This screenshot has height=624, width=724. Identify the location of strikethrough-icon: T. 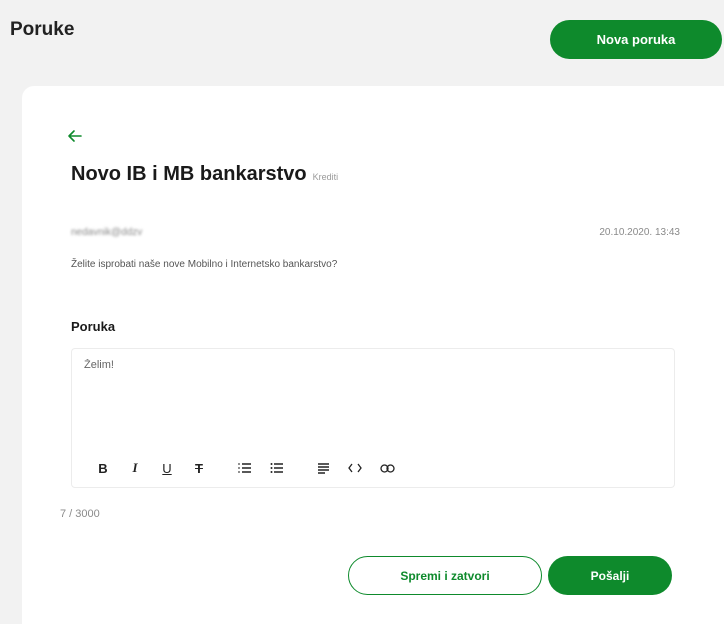
(199, 468).